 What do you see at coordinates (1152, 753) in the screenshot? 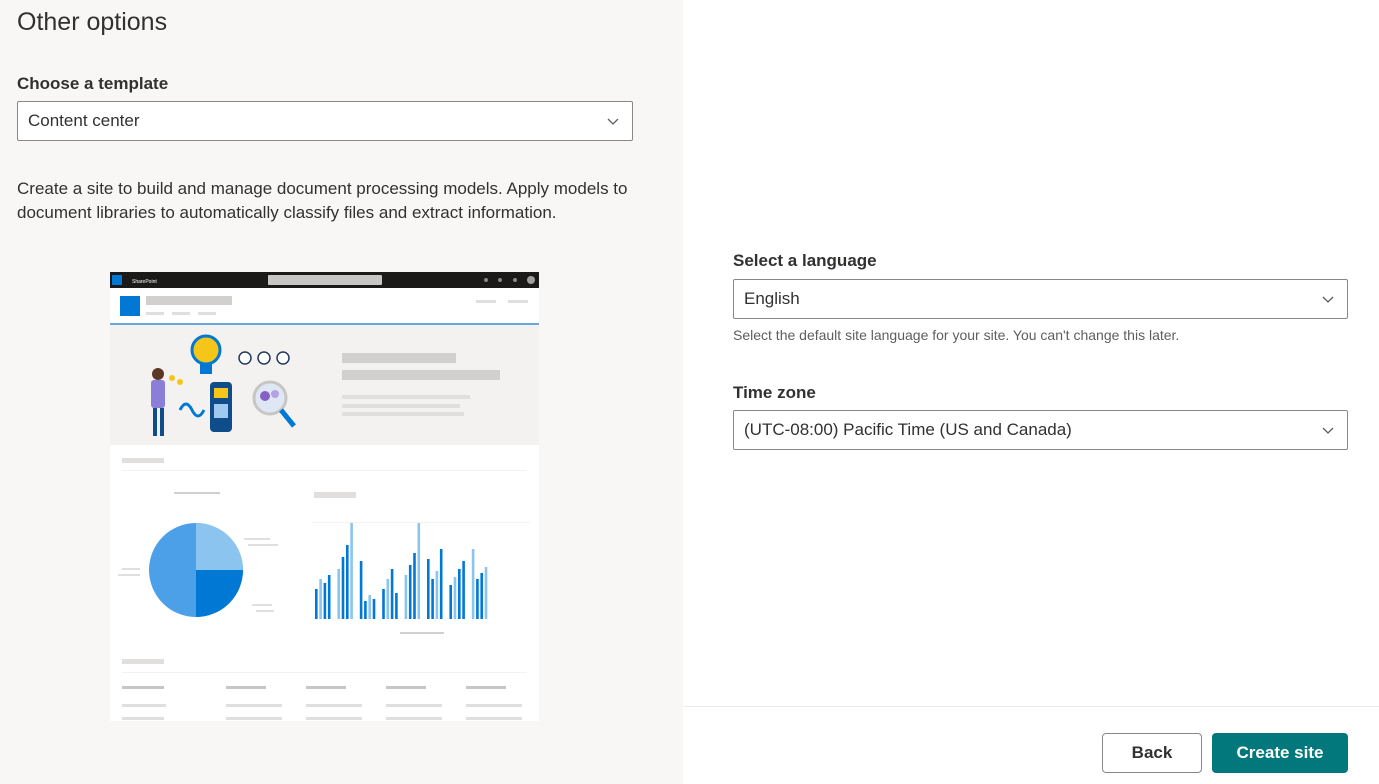
I see `back-button: Back` at bounding box center [1152, 753].